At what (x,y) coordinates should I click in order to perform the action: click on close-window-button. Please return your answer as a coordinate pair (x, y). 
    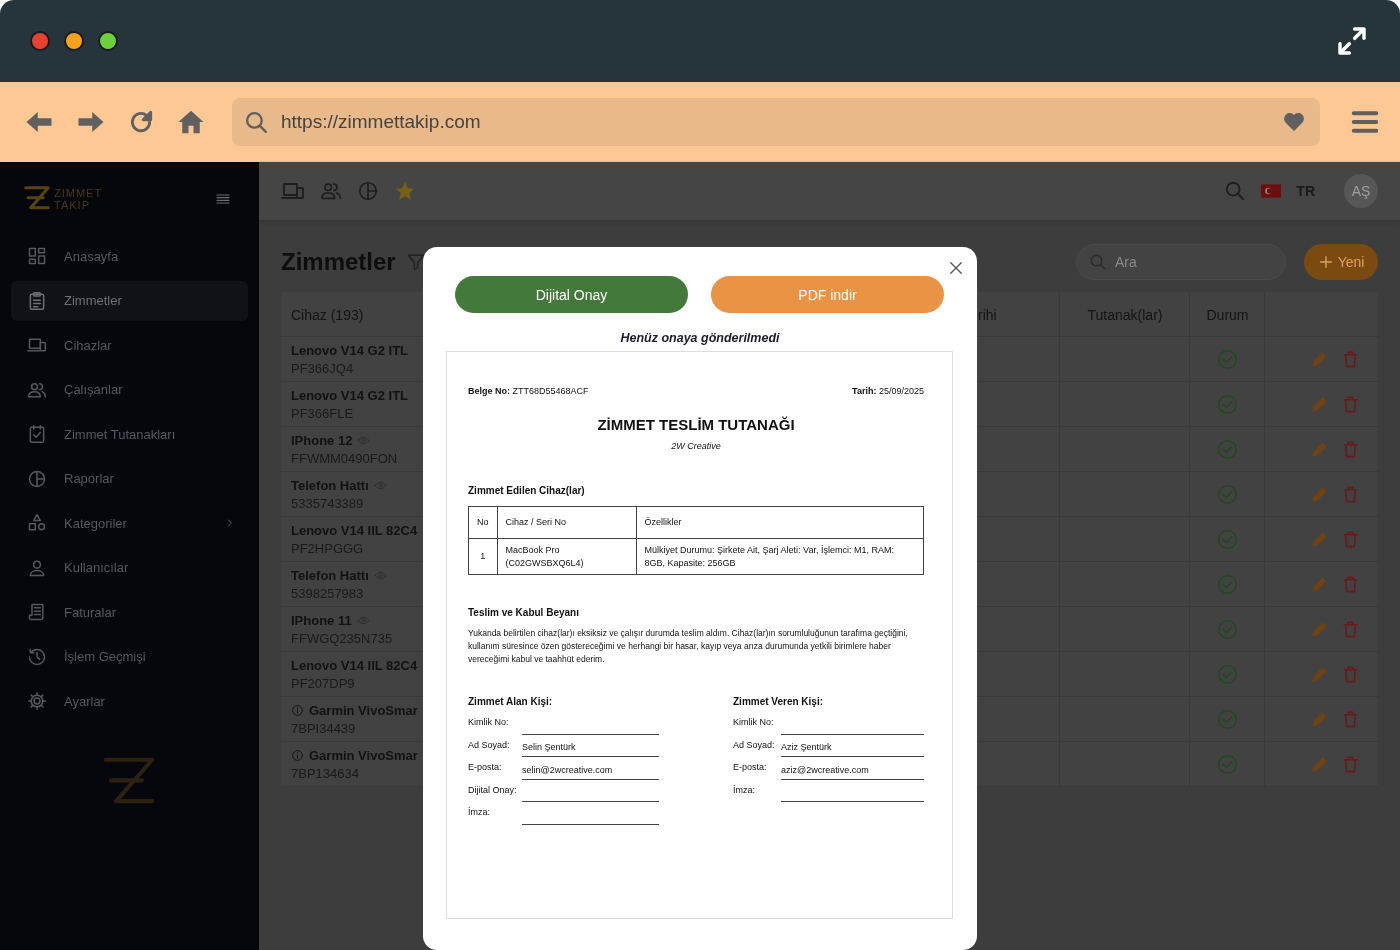
    Looking at the image, I should click on (40, 41).